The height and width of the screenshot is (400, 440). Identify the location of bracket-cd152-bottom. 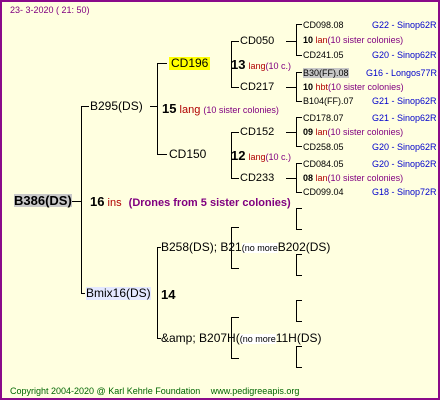
(299, 146).